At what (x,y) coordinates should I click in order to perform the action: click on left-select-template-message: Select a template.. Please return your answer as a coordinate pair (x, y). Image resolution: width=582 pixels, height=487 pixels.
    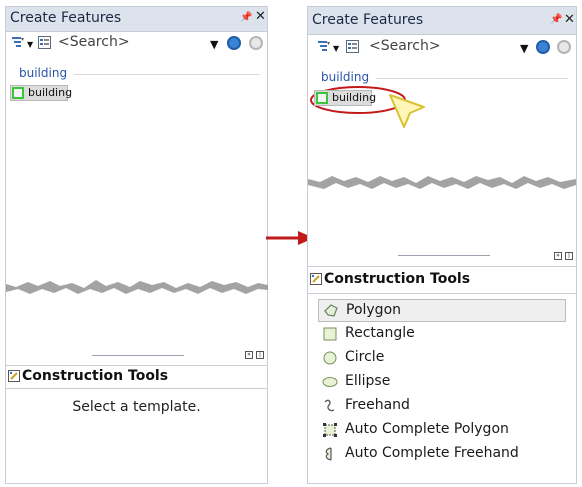
    Looking at the image, I should click on (136, 407).